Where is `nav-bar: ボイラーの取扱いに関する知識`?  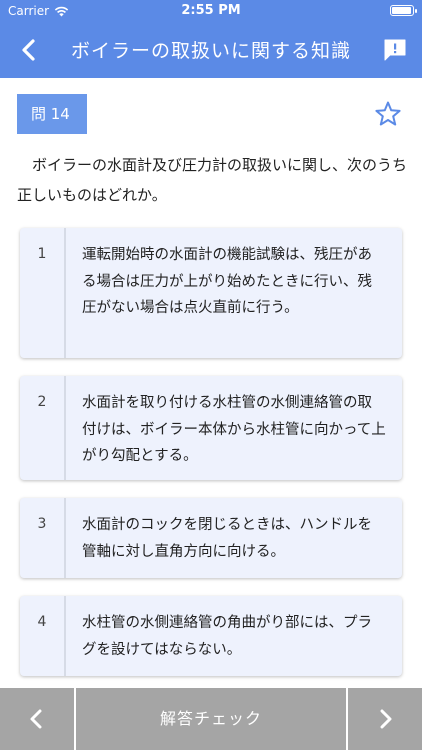 nav-bar: ボイラーの取扱いに関する知識 is located at coordinates (211, 50).